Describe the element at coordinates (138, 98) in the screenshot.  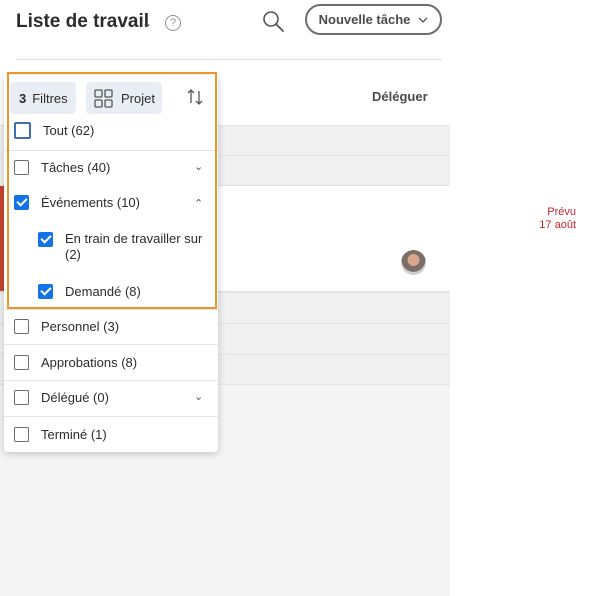
I see `project-label: Projet` at that location.